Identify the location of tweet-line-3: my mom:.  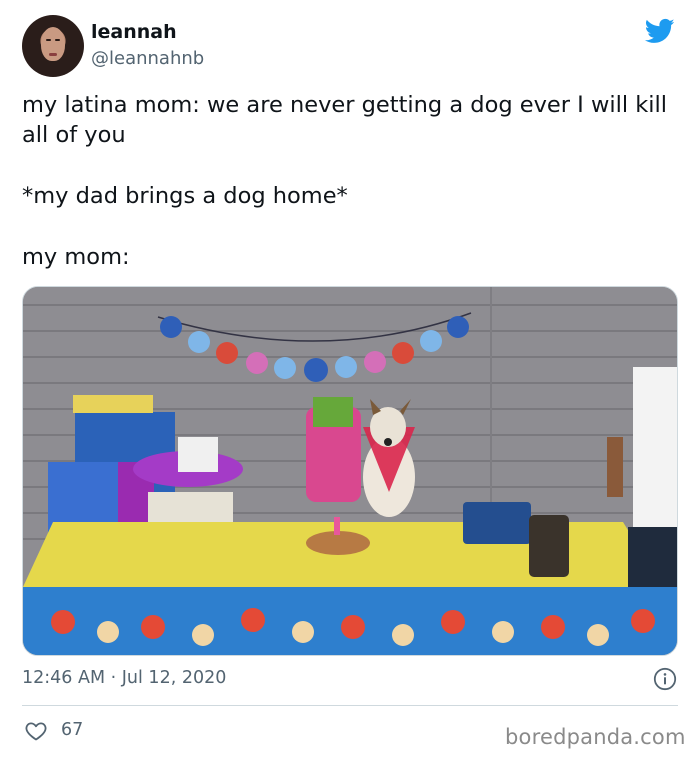
(76, 257).